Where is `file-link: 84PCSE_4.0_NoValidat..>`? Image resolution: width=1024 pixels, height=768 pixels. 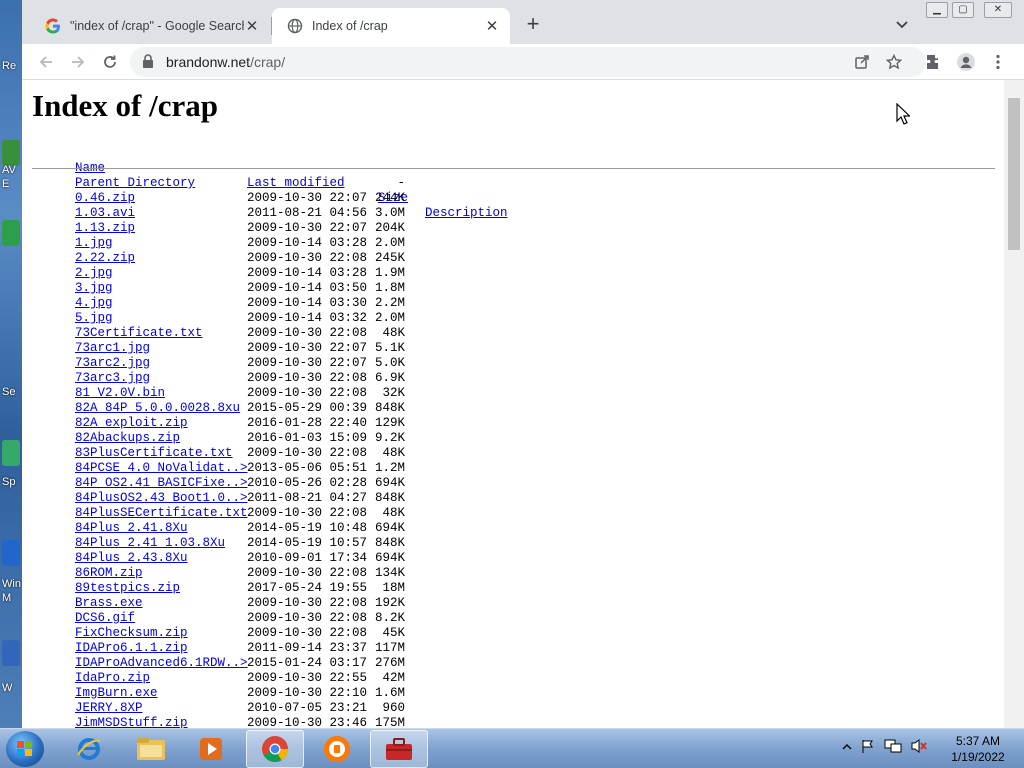 file-link: 84PCSE_4.0_NoValidat..> is located at coordinates (161, 468).